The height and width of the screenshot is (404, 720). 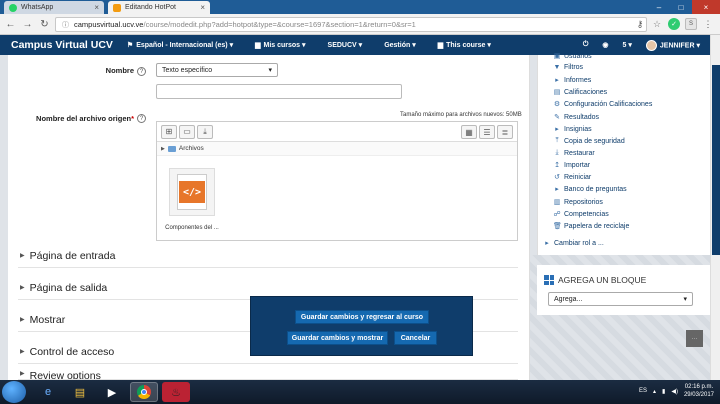 What do you see at coordinates (643, 391) in the screenshot?
I see `language-indicator: ES` at bounding box center [643, 391].